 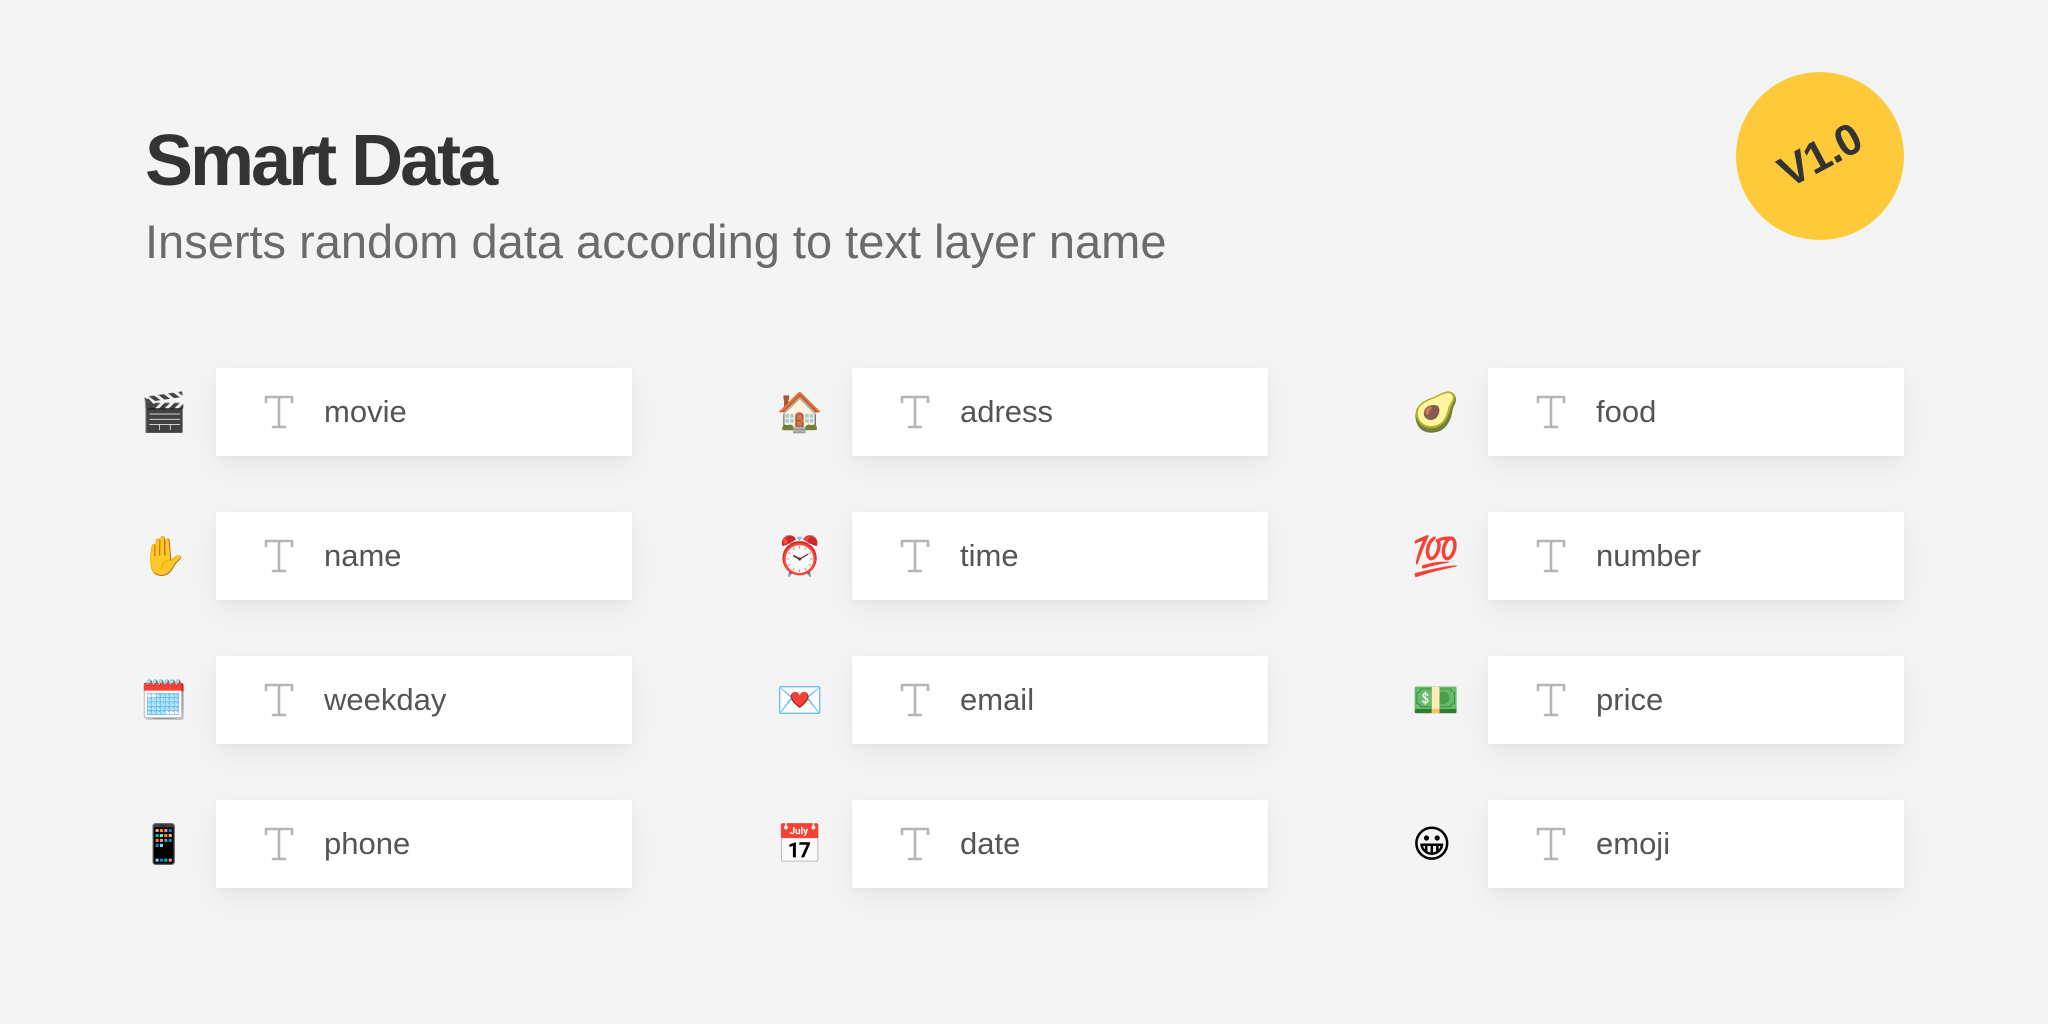 I want to click on text-layer-phone: phone, so click(x=424, y=844).